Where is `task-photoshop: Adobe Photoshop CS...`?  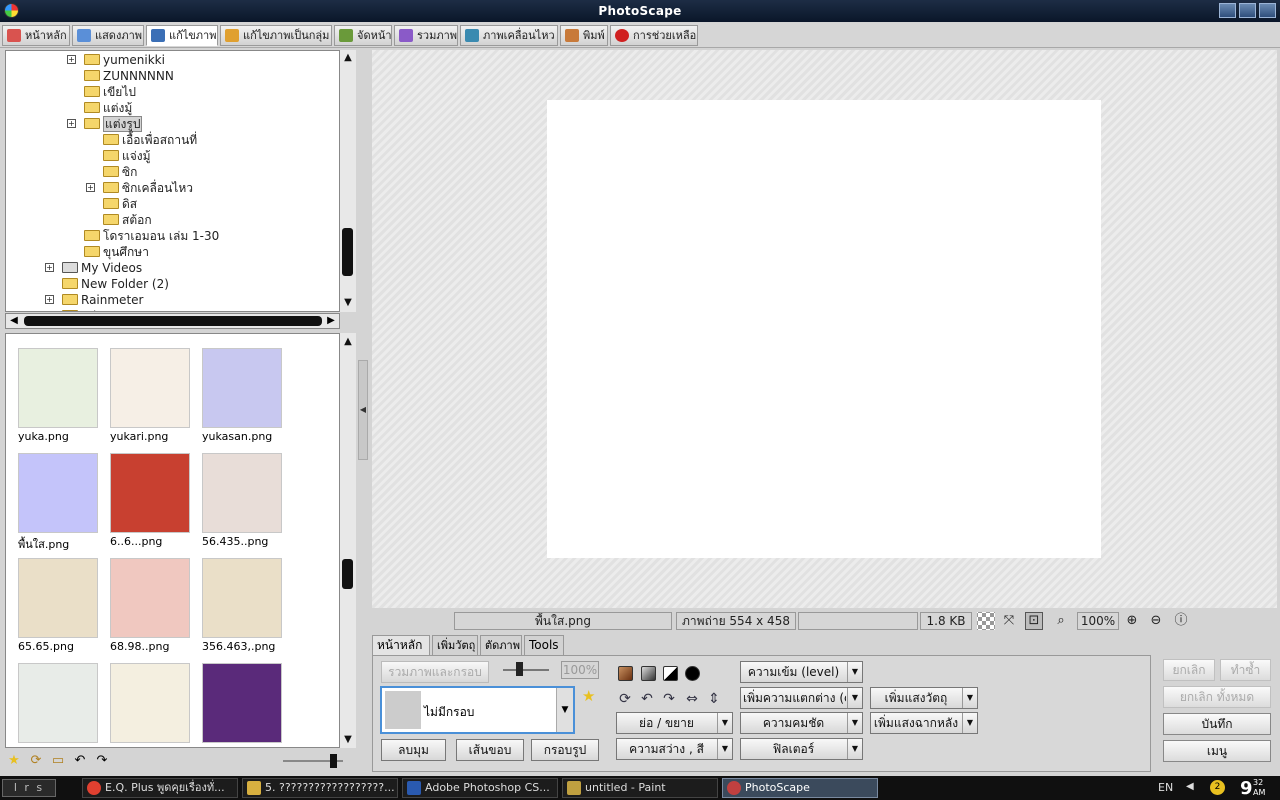 task-photoshop: Adobe Photoshop CS... is located at coordinates (480, 788).